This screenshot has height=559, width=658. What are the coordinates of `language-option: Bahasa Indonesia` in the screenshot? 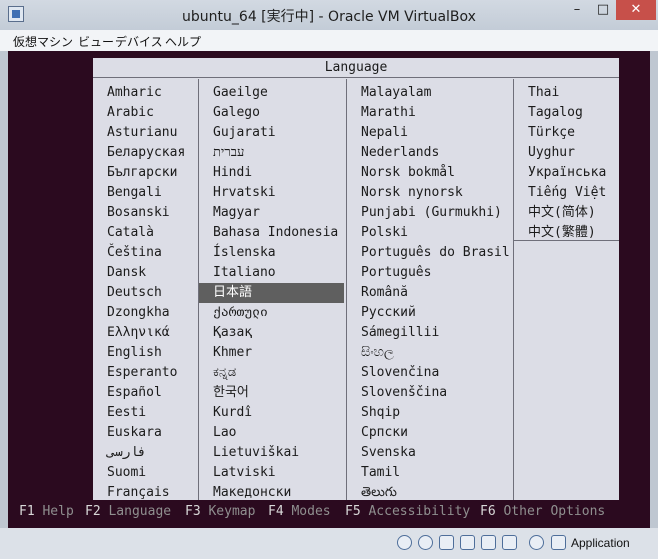 It's located at (272, 233).